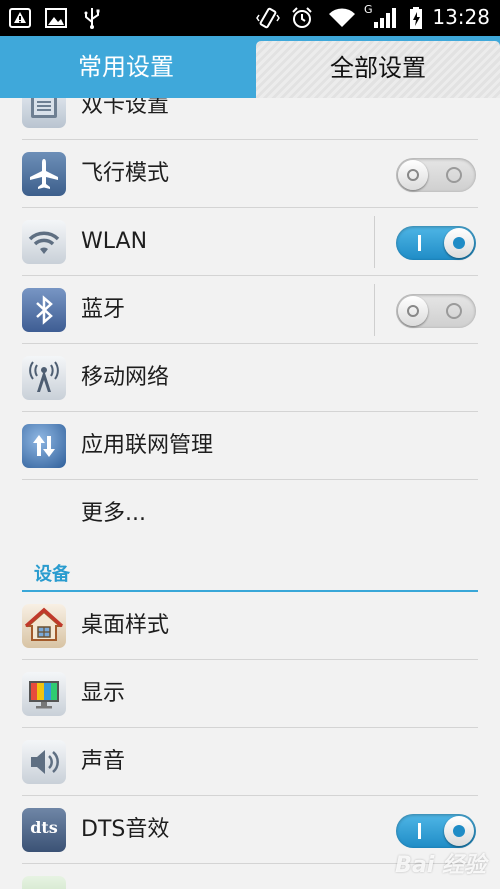 Image resolution: width=500 pixels, height=889 pixels. Describe the element at coordinates (125, 829) in the screenshot. I see `setting-label: DTS音效` at that location.